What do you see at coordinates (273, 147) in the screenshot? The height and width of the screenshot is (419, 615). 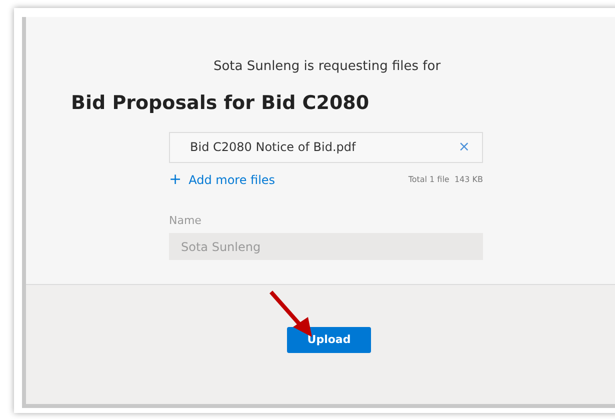 I see `file-name: Bid C2080 Notice of Bid.pdf` at bounding box center [273, 147].